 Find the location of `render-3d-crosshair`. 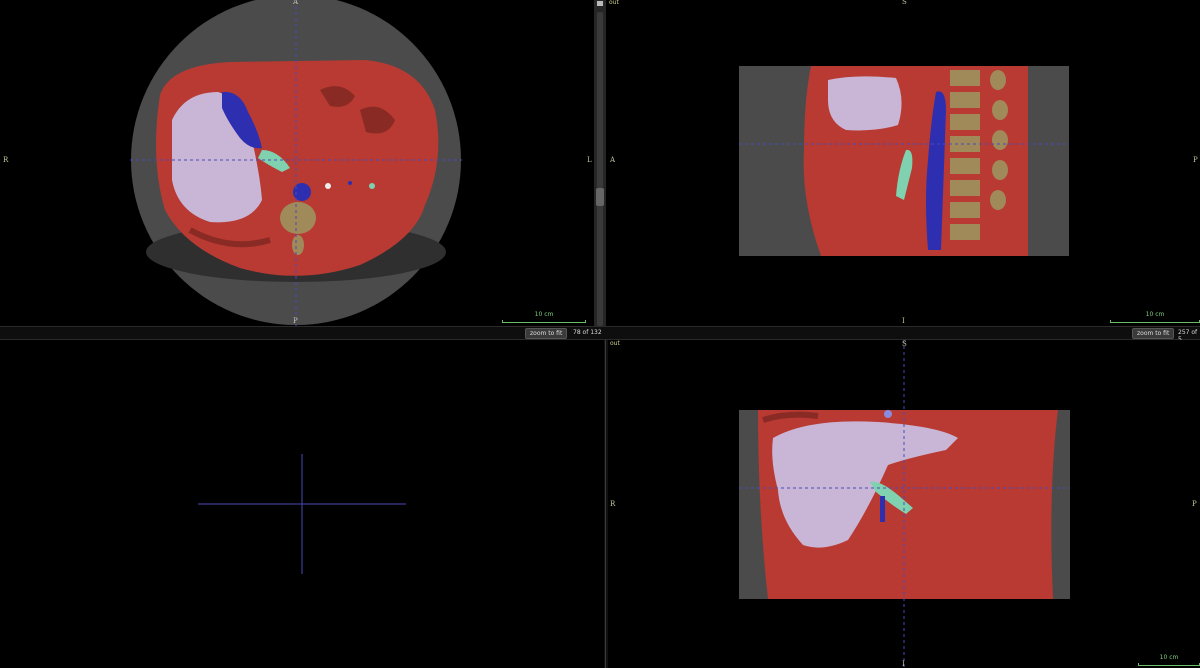

render-3d-crosshair is located at coordinates (302, 514).